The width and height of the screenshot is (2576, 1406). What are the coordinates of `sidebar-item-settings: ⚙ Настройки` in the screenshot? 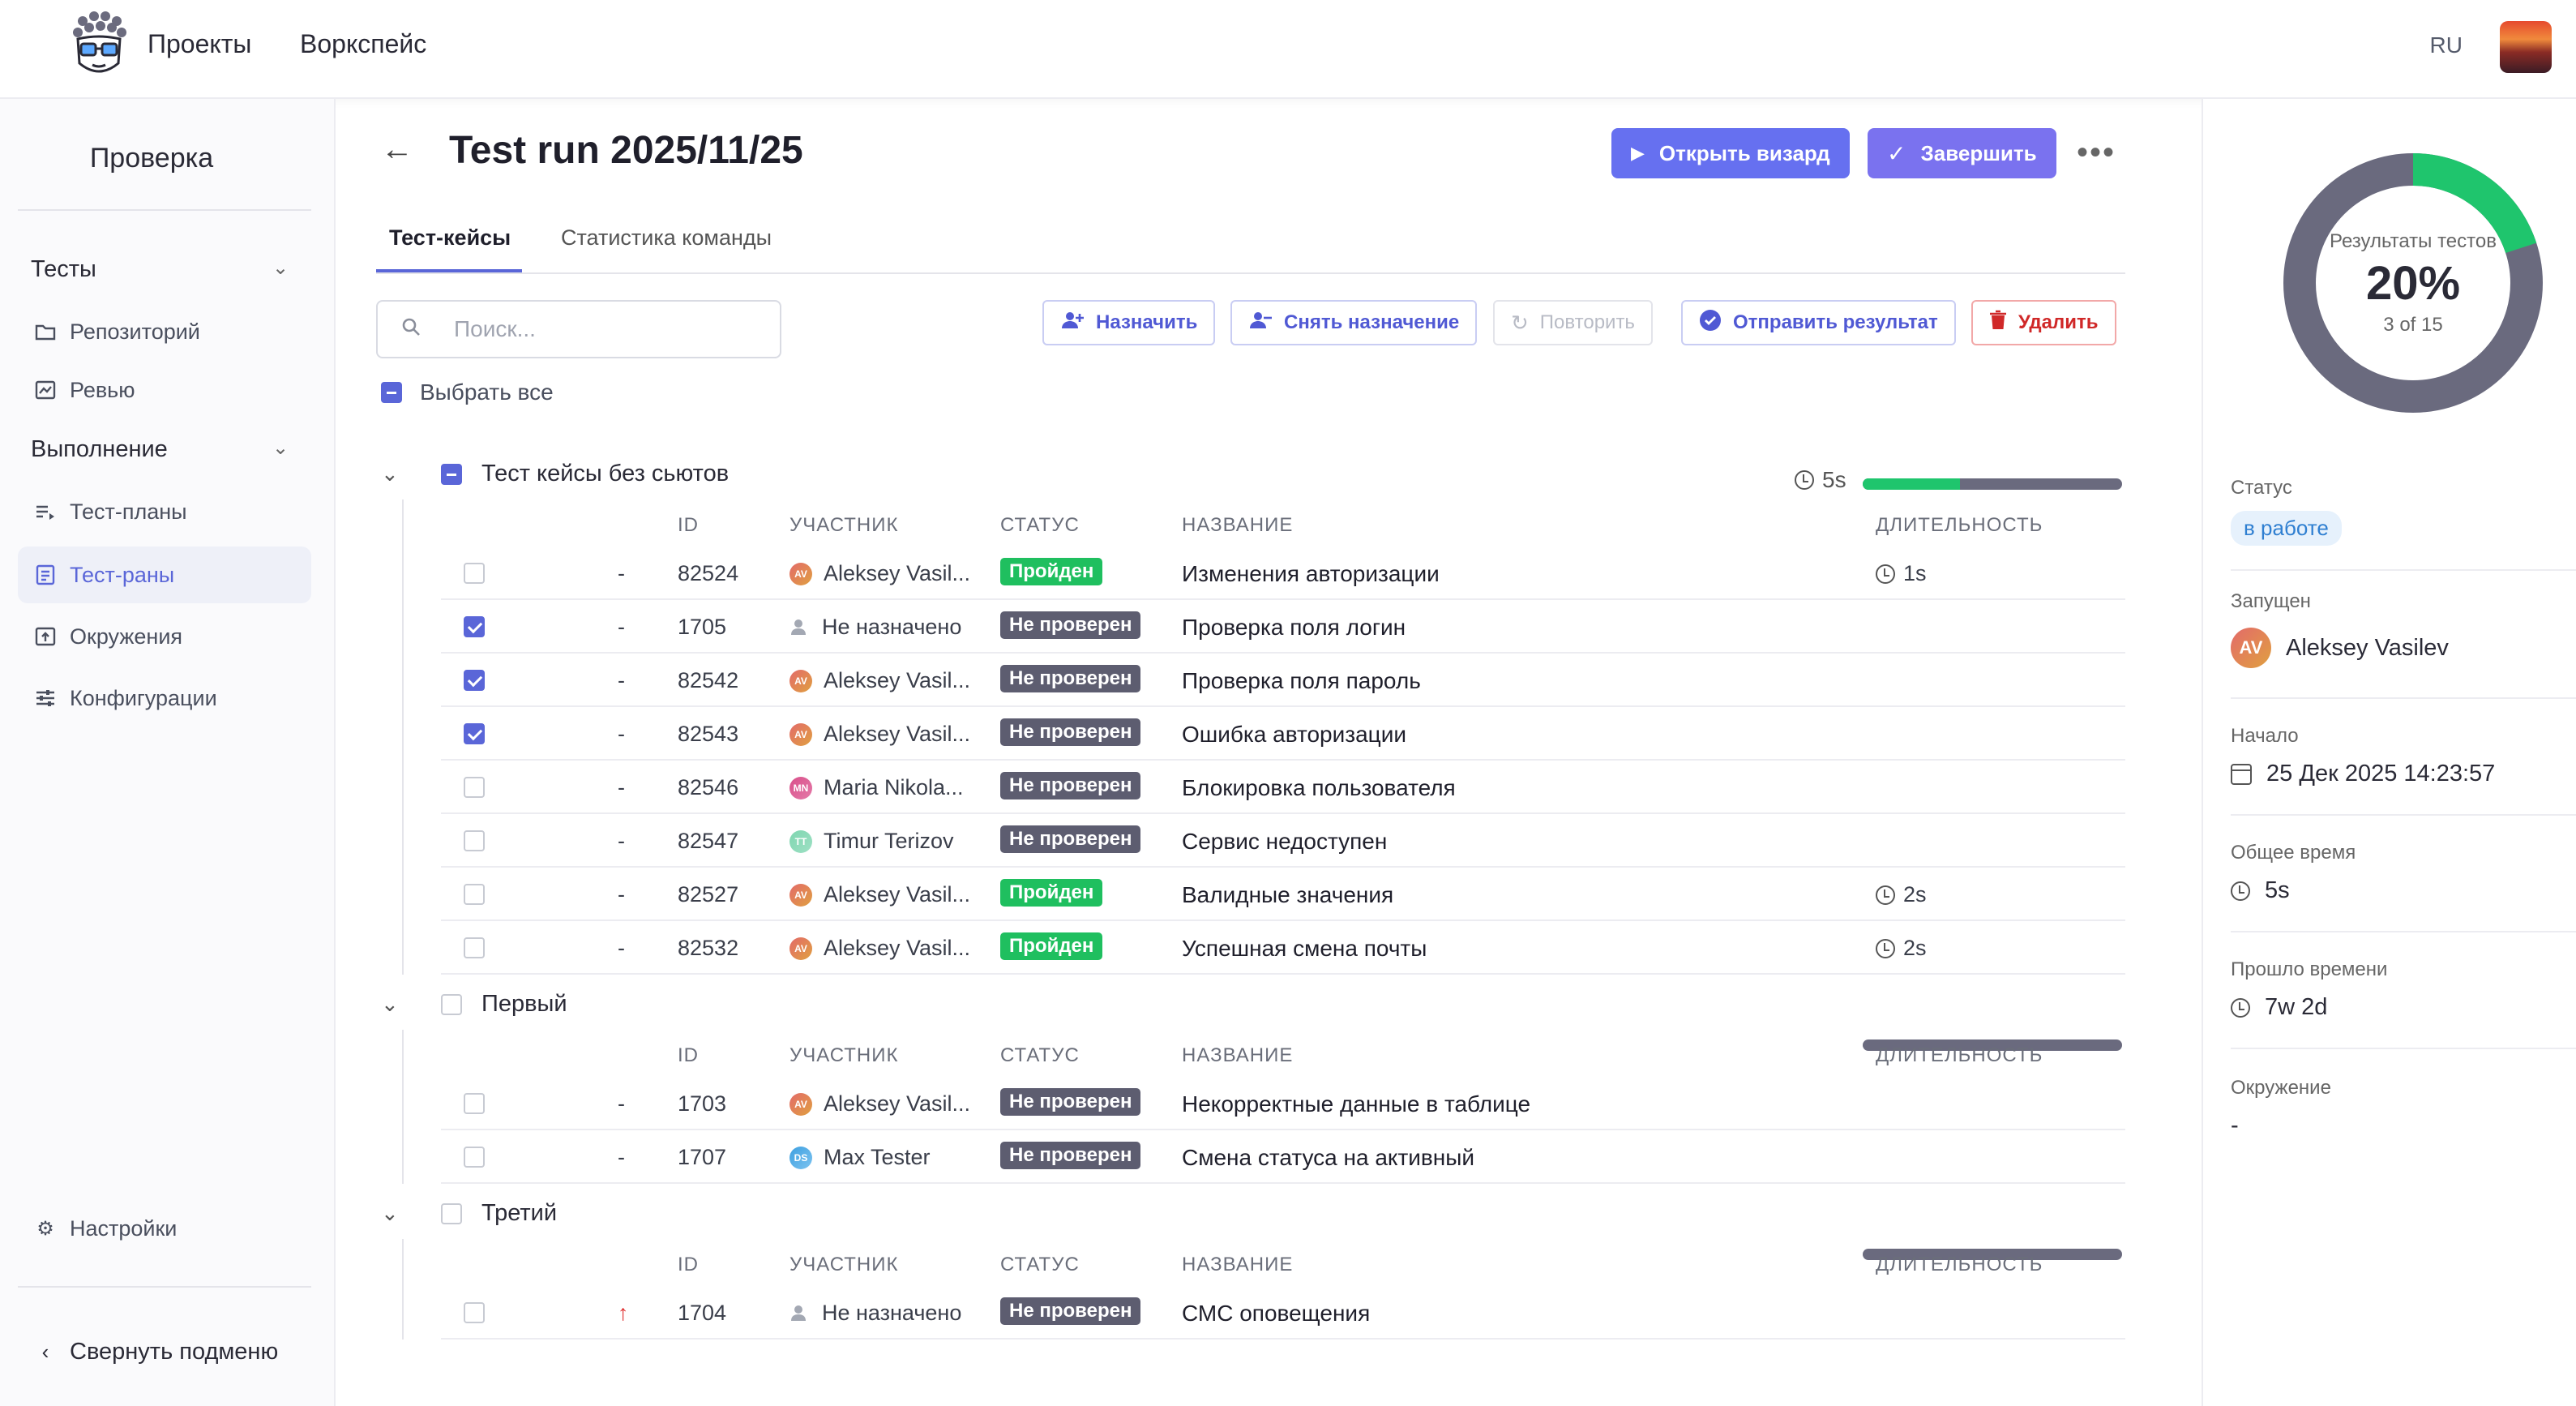 It's located at (164, 1228).